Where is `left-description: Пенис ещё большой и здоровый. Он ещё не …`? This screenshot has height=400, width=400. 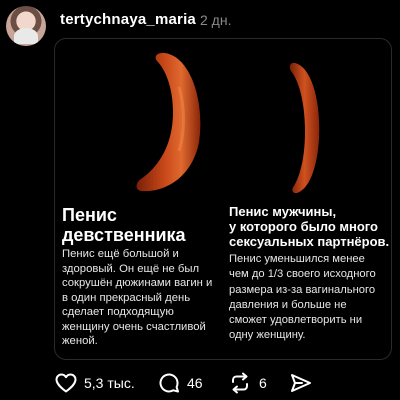 left-description: Пенис ещё большой и здоровый. Он ещё не … is located at coordinates (137, 297).